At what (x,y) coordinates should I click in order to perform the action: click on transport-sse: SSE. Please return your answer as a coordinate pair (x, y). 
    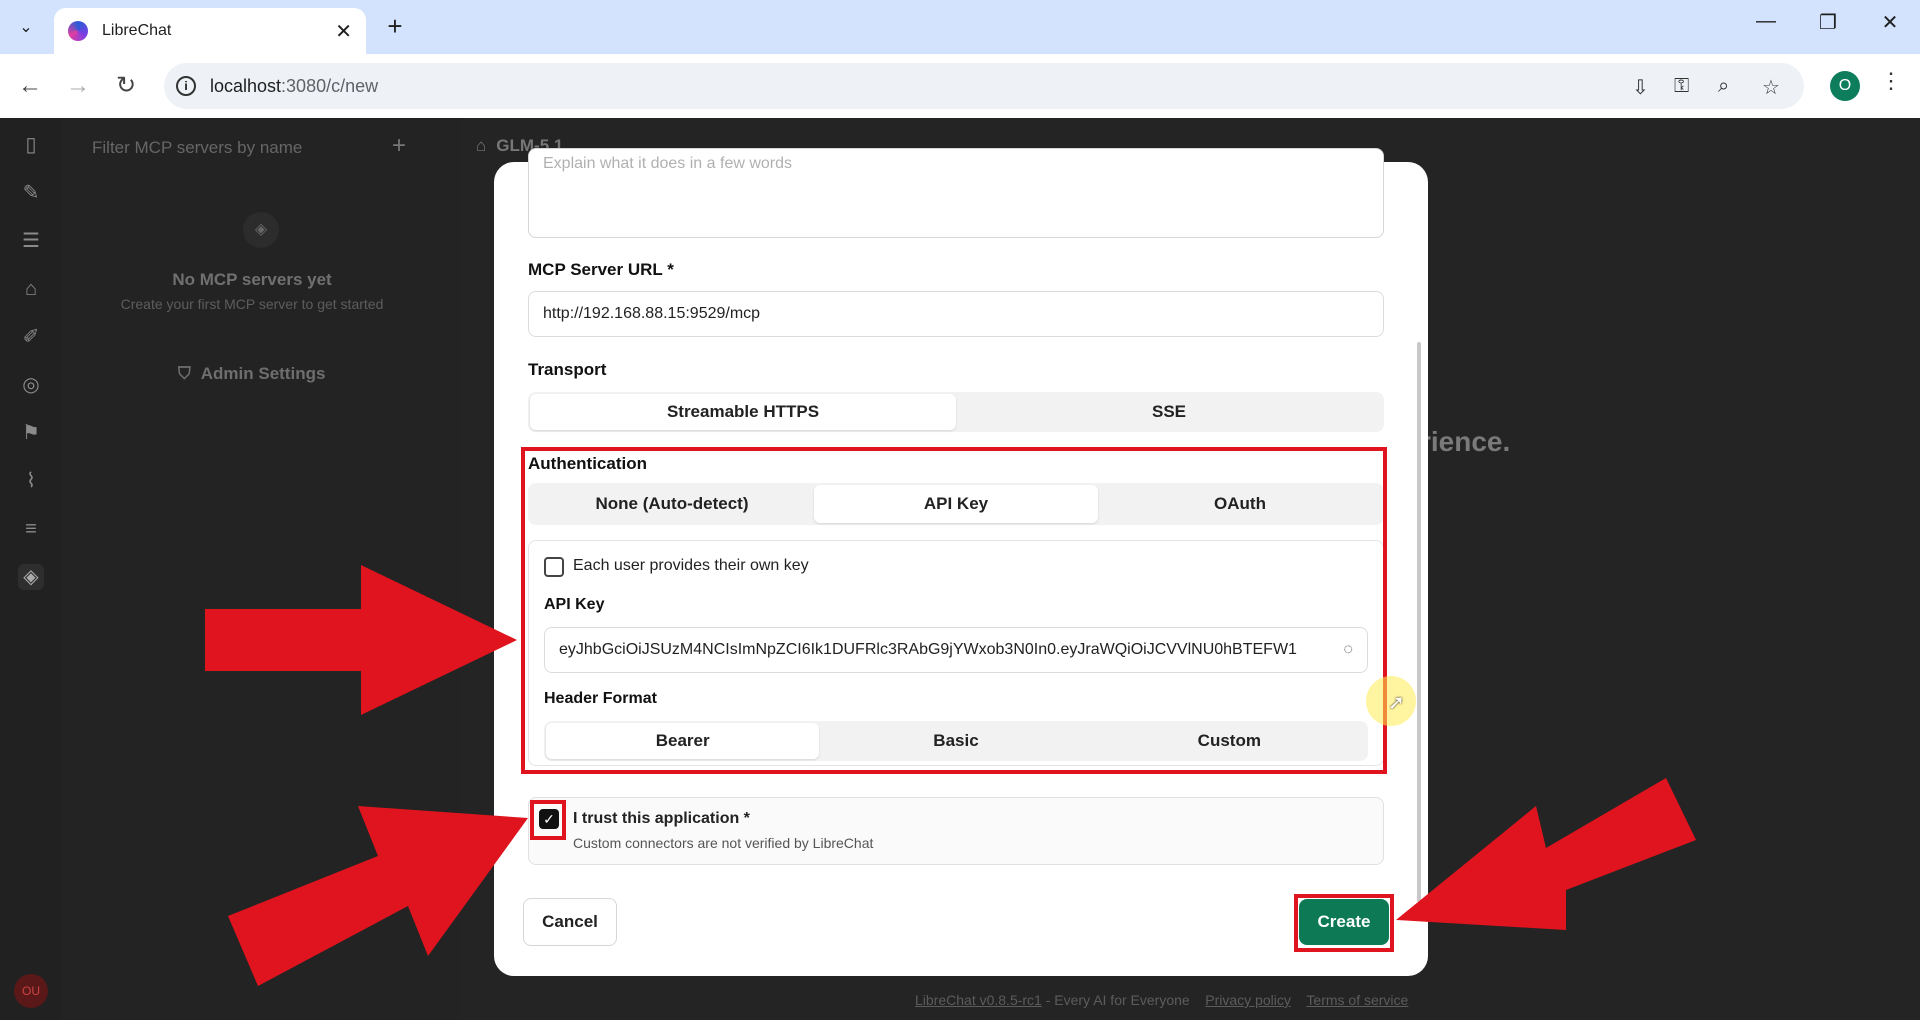
    Looking at the image, I should click on (1169, 412).